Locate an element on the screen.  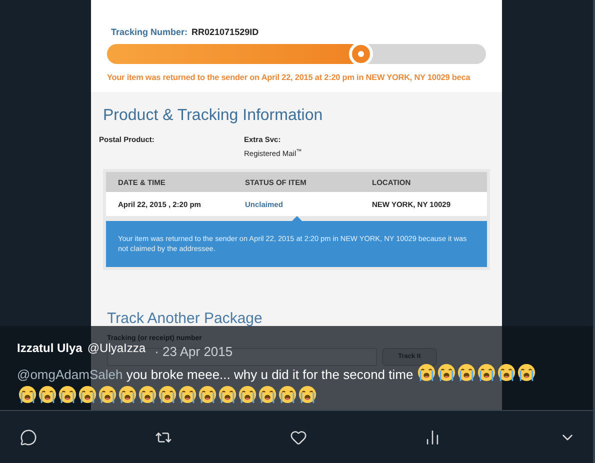
tracking-label: Tracking Number: is located at coordinates (149, 32).